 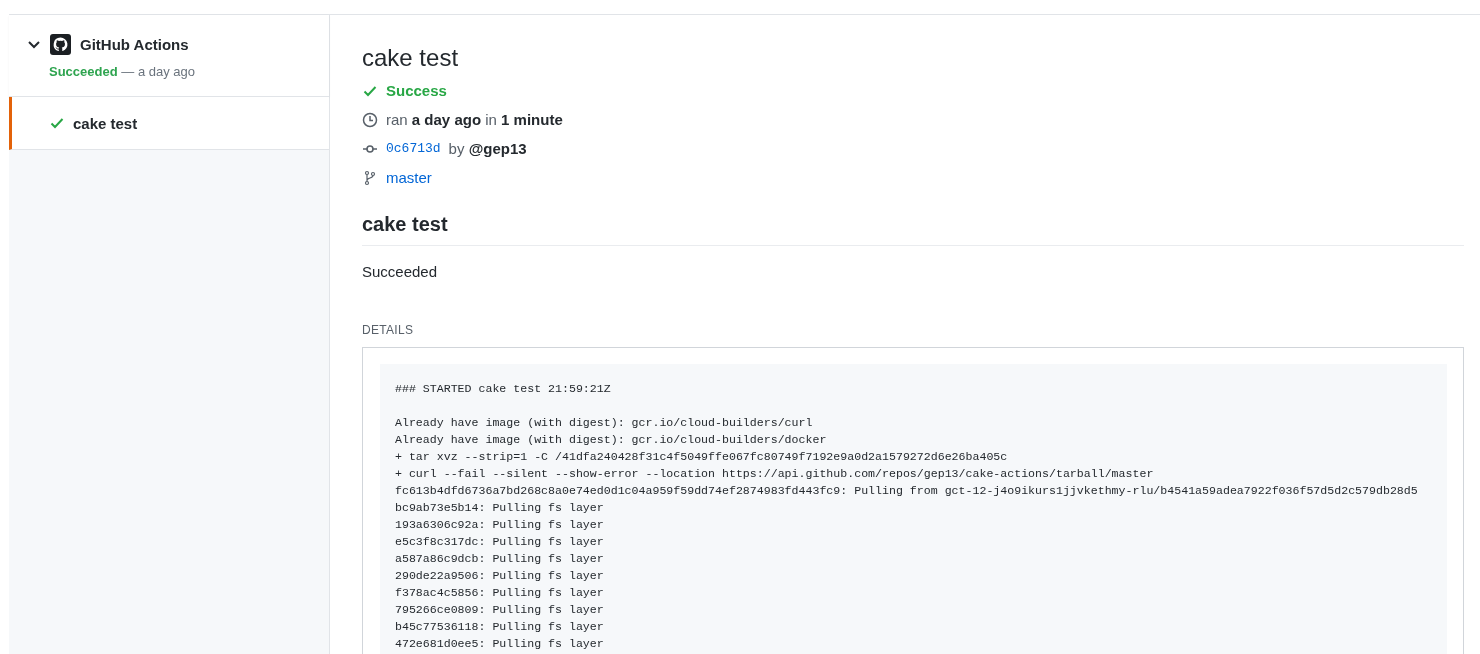 What do you see at coordinates (60, 44) in the screenshot?
I see `octocat-logo-icon` at bounding box center [60, 44].